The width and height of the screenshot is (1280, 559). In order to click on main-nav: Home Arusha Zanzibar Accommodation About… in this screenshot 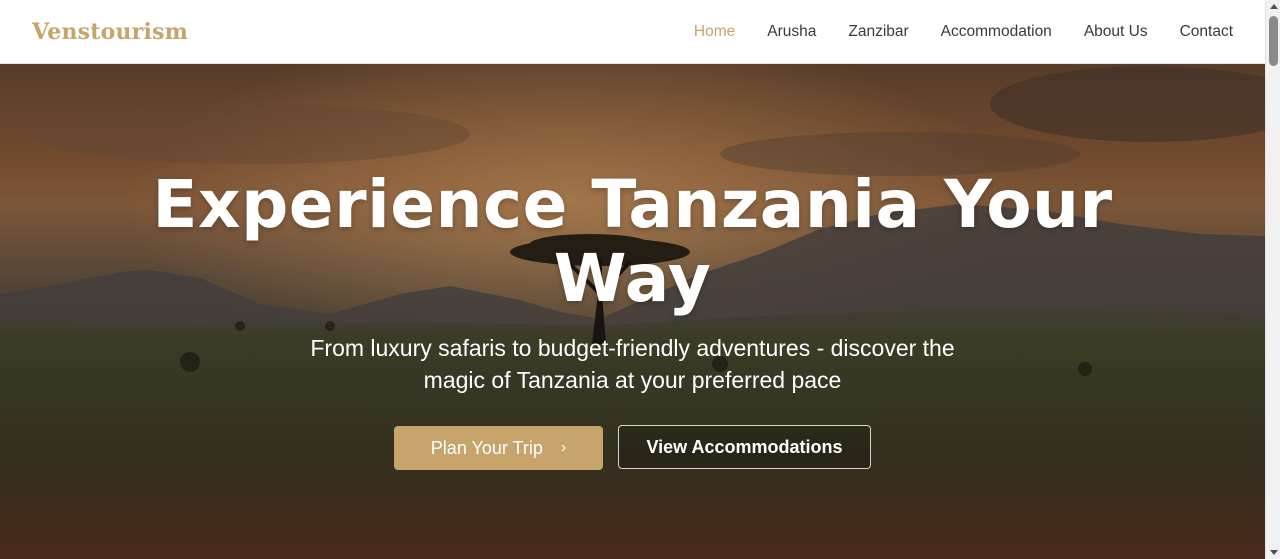, I will do `click(947, 32)`.